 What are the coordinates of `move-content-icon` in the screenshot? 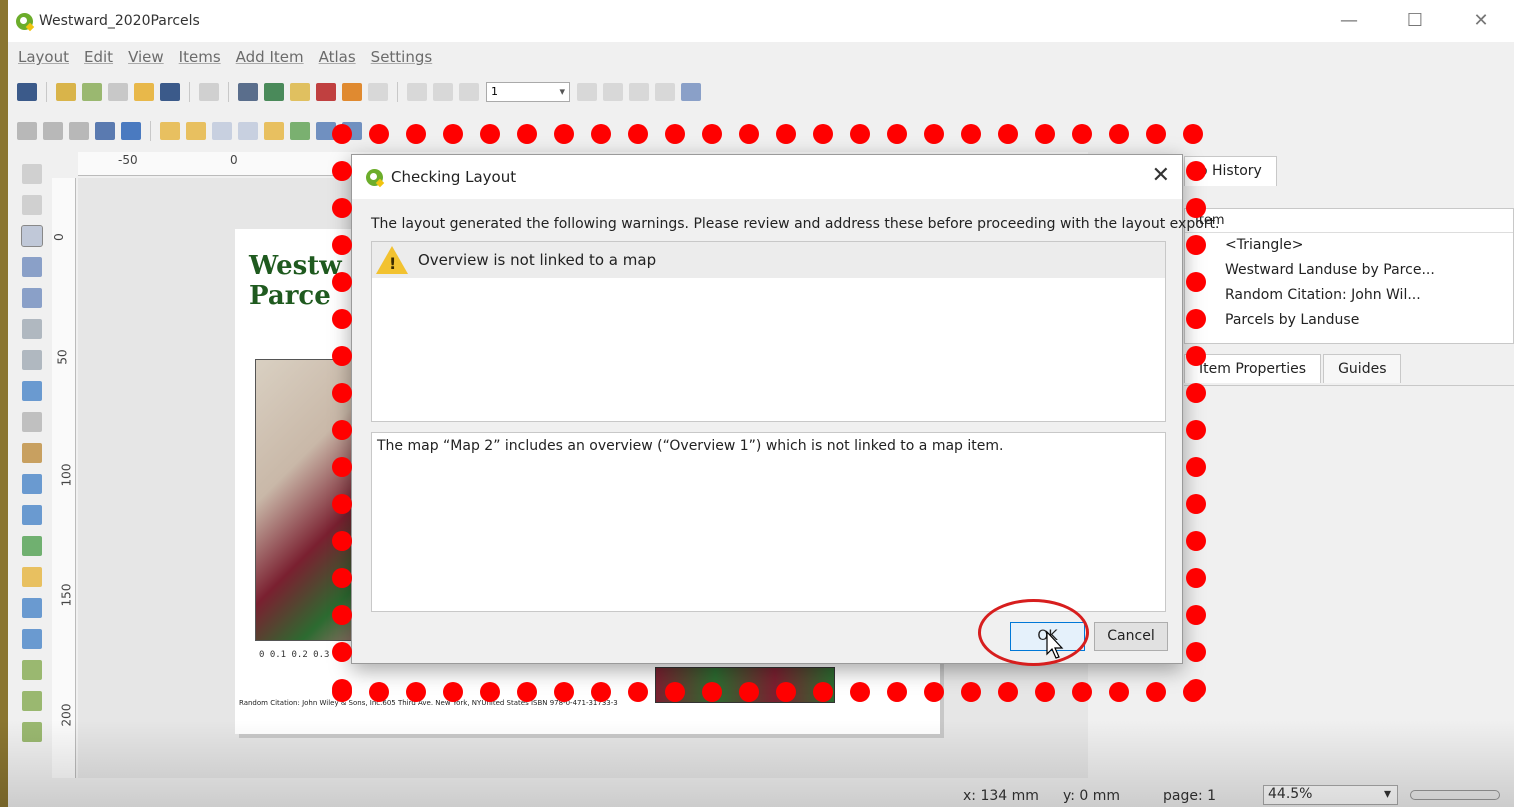 It's located at (32, 267).